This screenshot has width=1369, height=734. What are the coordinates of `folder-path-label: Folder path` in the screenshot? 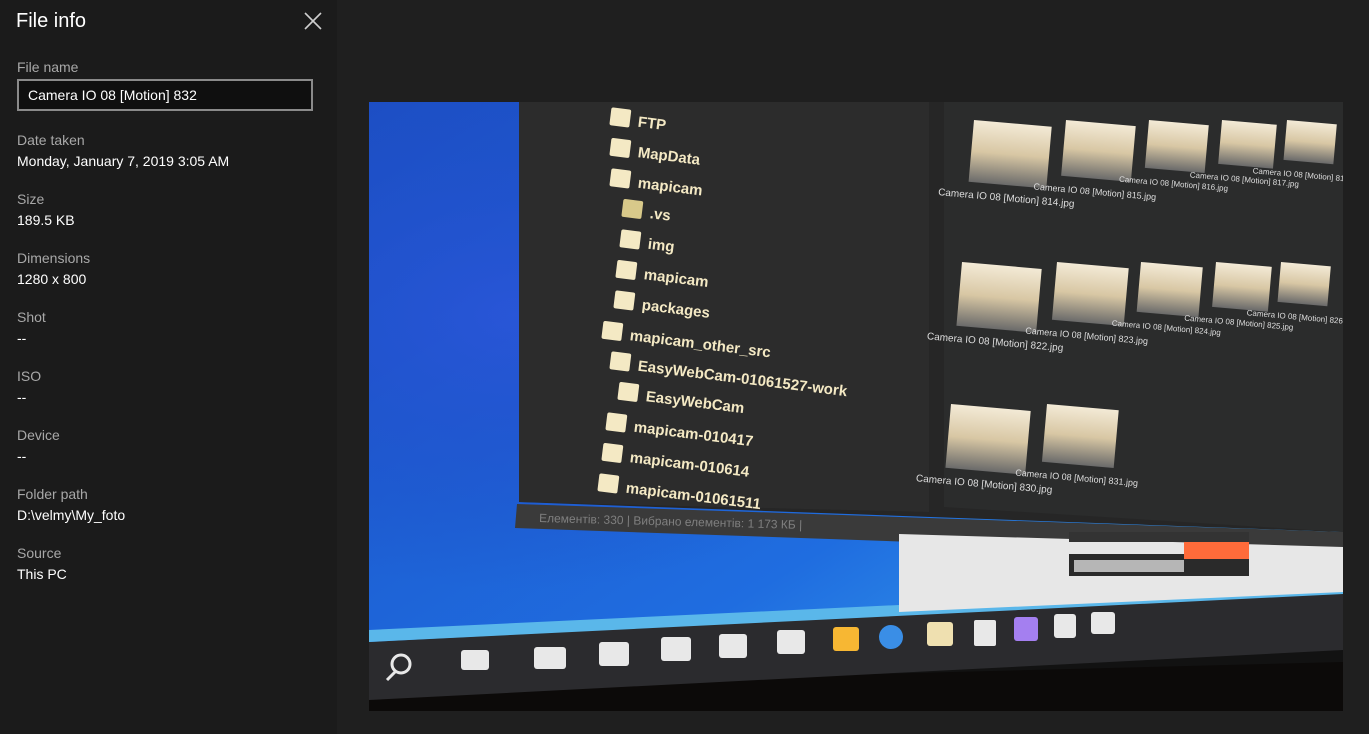 It's located at (52, 494).